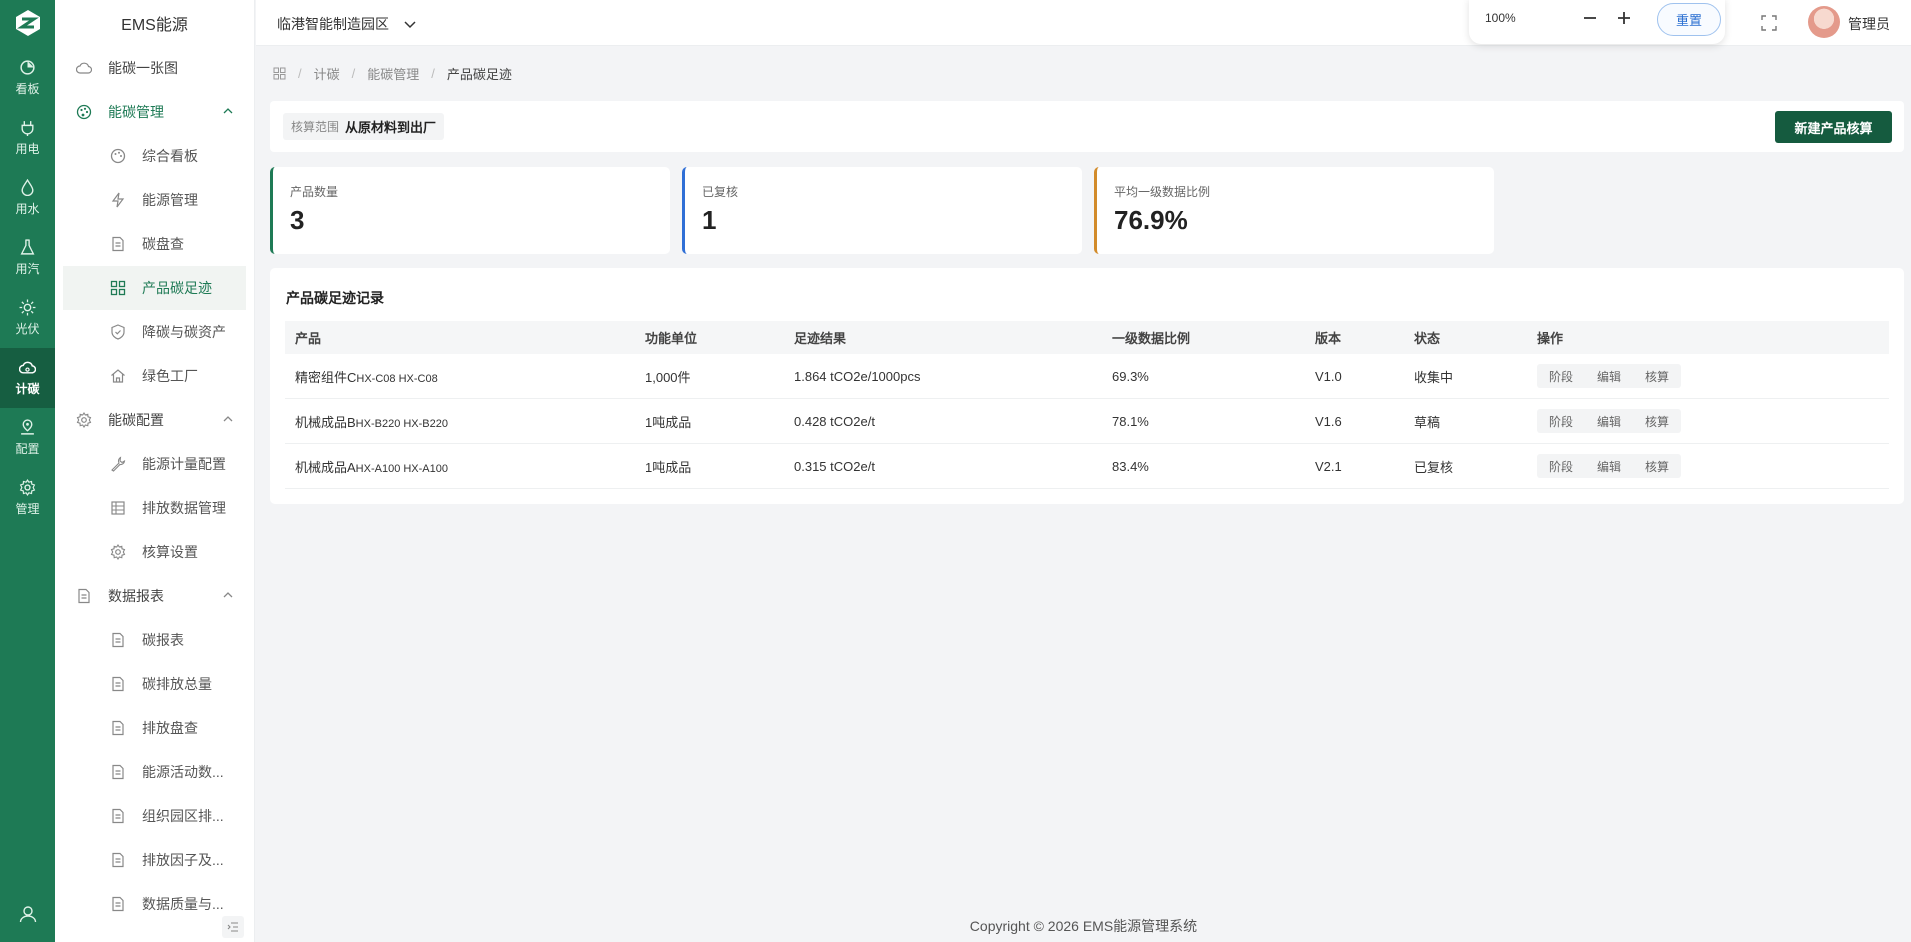 This screenshot has height=942, width=1911. I want to click on ratio-cell: 78.1%, so click(1130, 421).